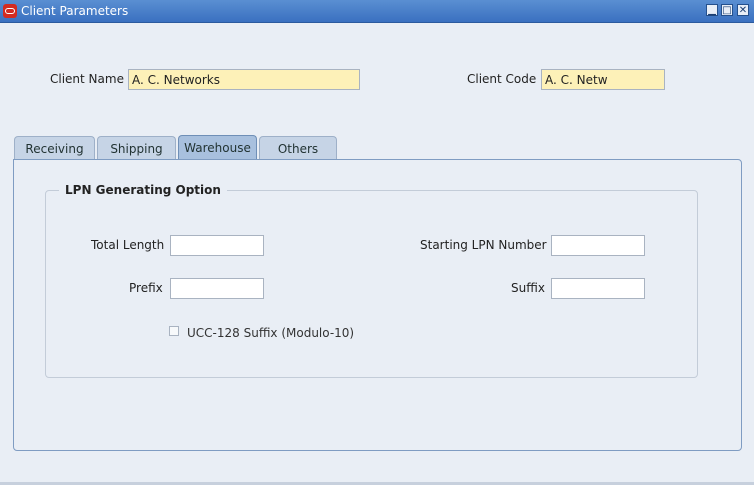 This screenshot has width=754, height=485. What do you see at coordinates (598, 245) in the screenshot?
I see `starting-lpn-field` at bounding box center [598, 245].